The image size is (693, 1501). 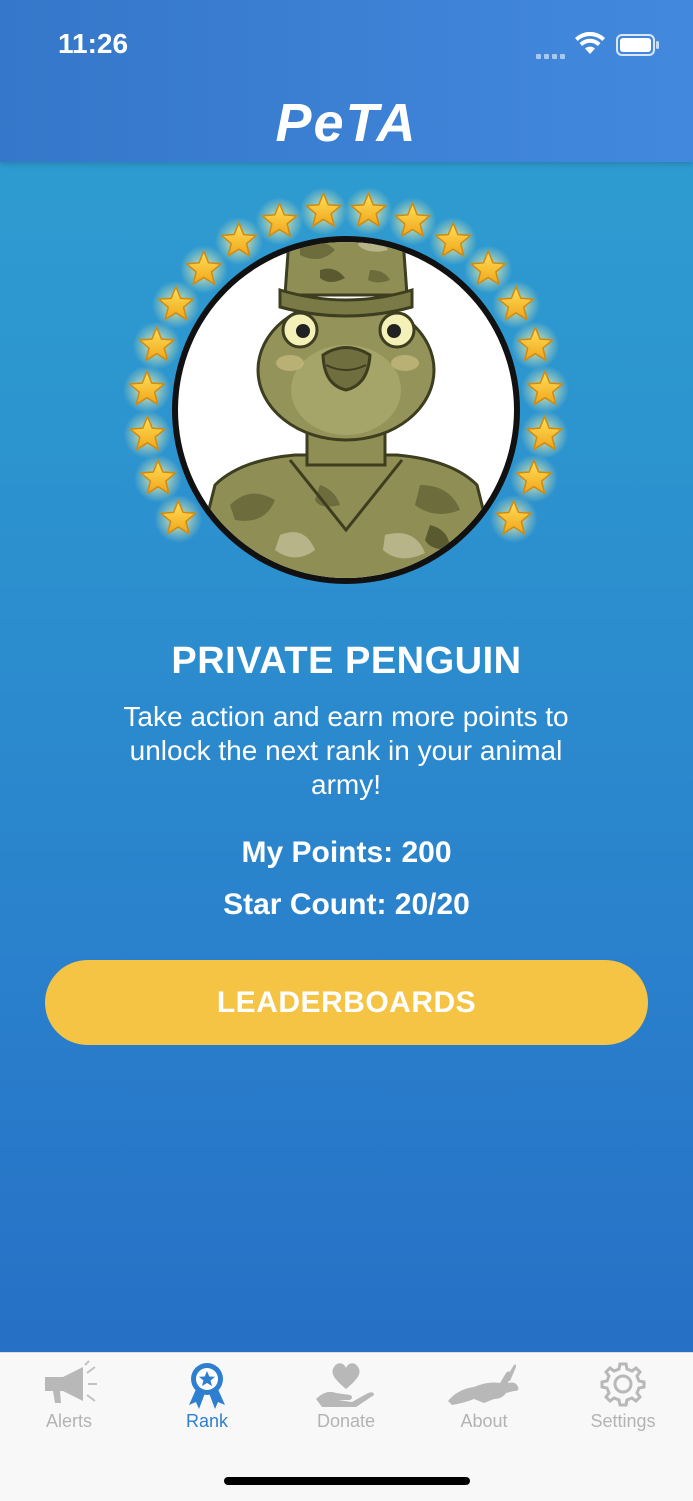 I want to click on heart-hand-icon, so click(x=345, y=1385).